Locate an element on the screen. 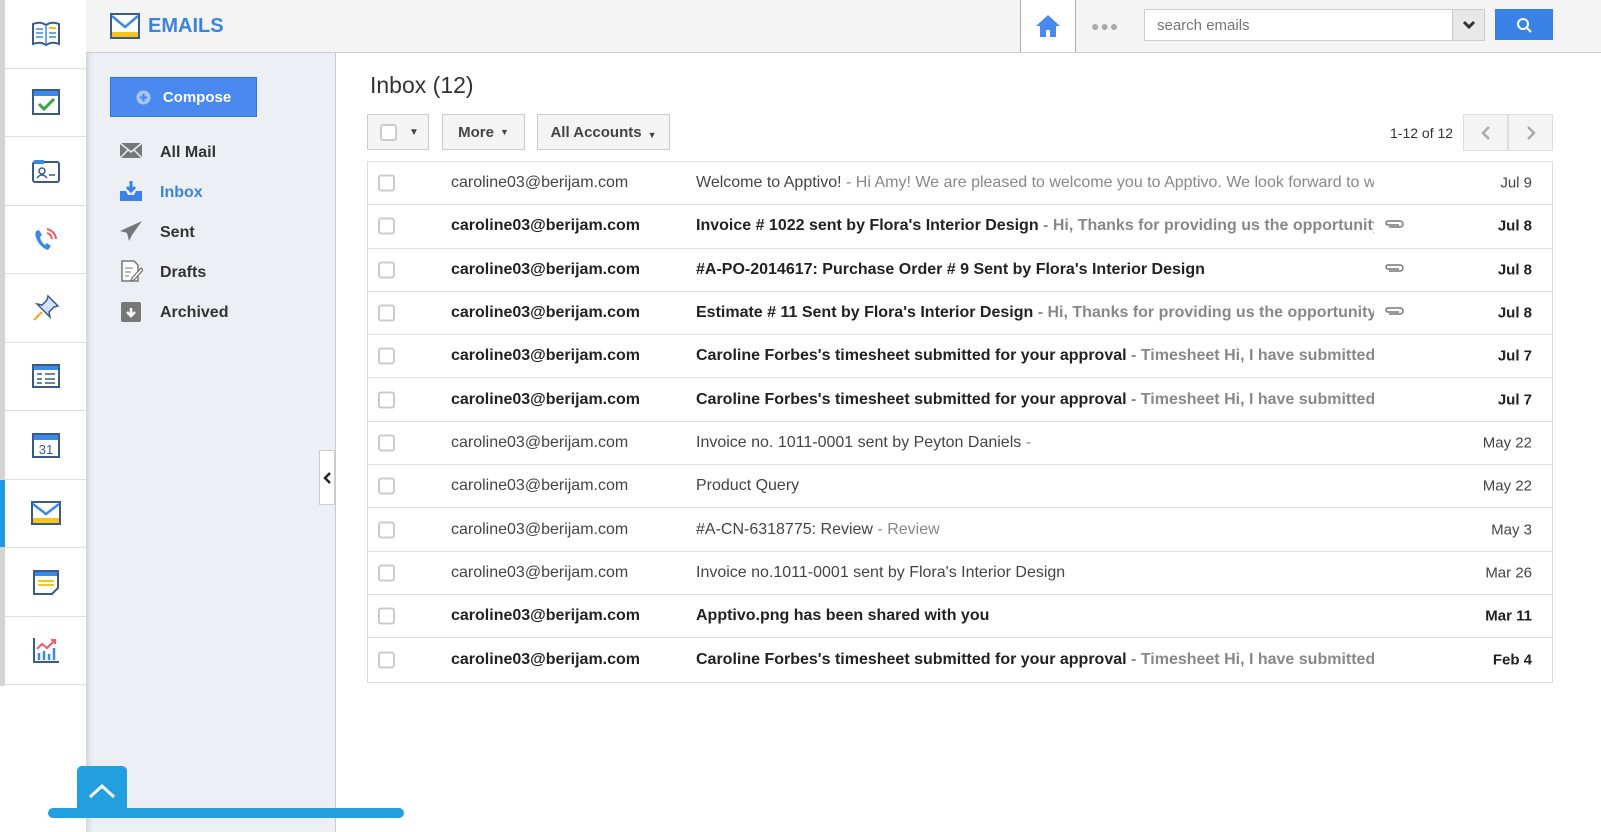  svg-text: 31 is located at coordinates (45, 449).